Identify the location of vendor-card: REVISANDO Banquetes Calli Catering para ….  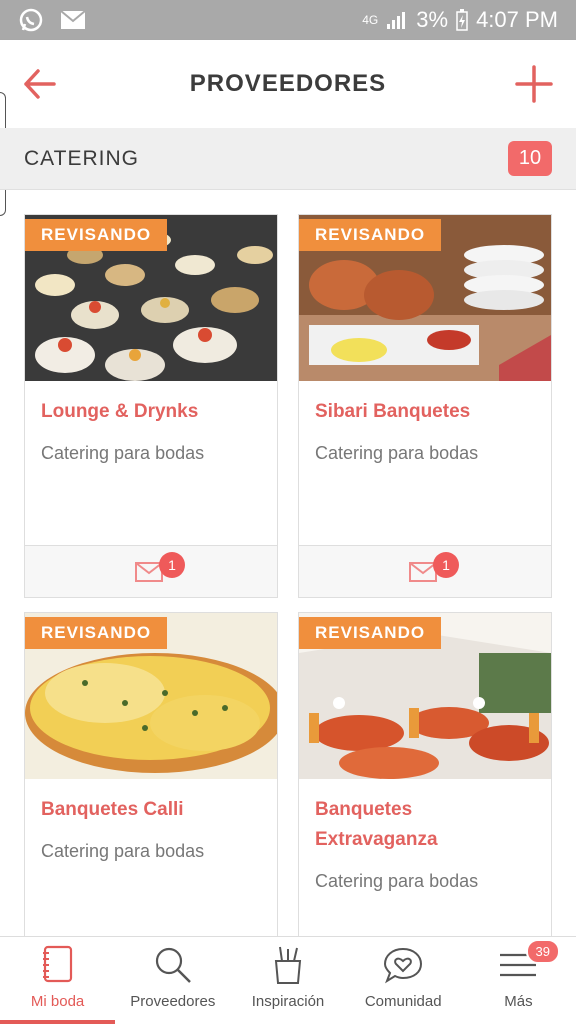
(151, 782).